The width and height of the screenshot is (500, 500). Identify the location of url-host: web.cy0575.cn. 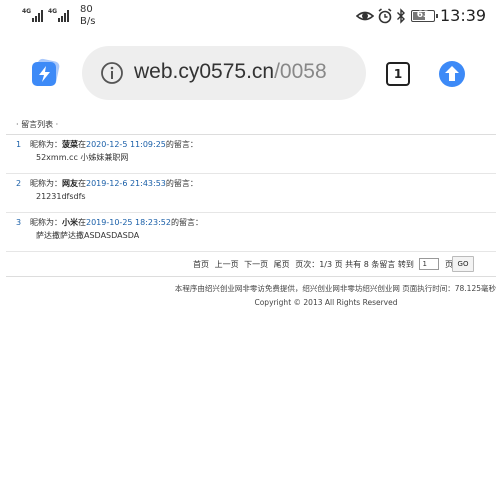
(204, 71).